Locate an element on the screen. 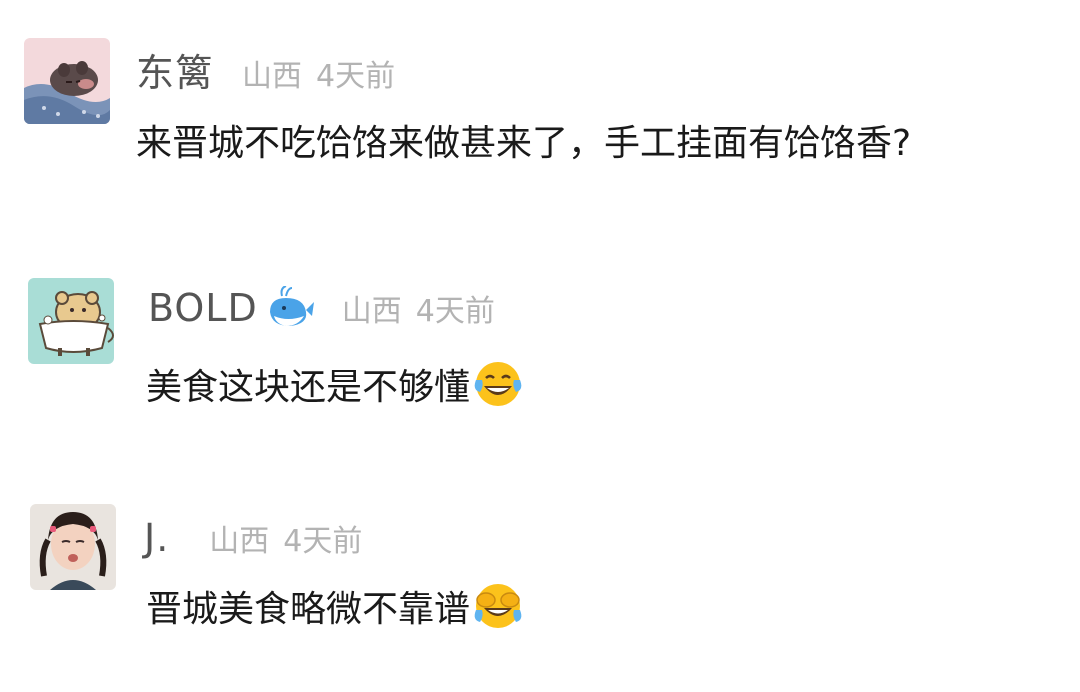 Image resolution: width=1080 pixels, height=692 pixels. comment-meta: J. 山西 4天前 is located at coordinates (253, 538).